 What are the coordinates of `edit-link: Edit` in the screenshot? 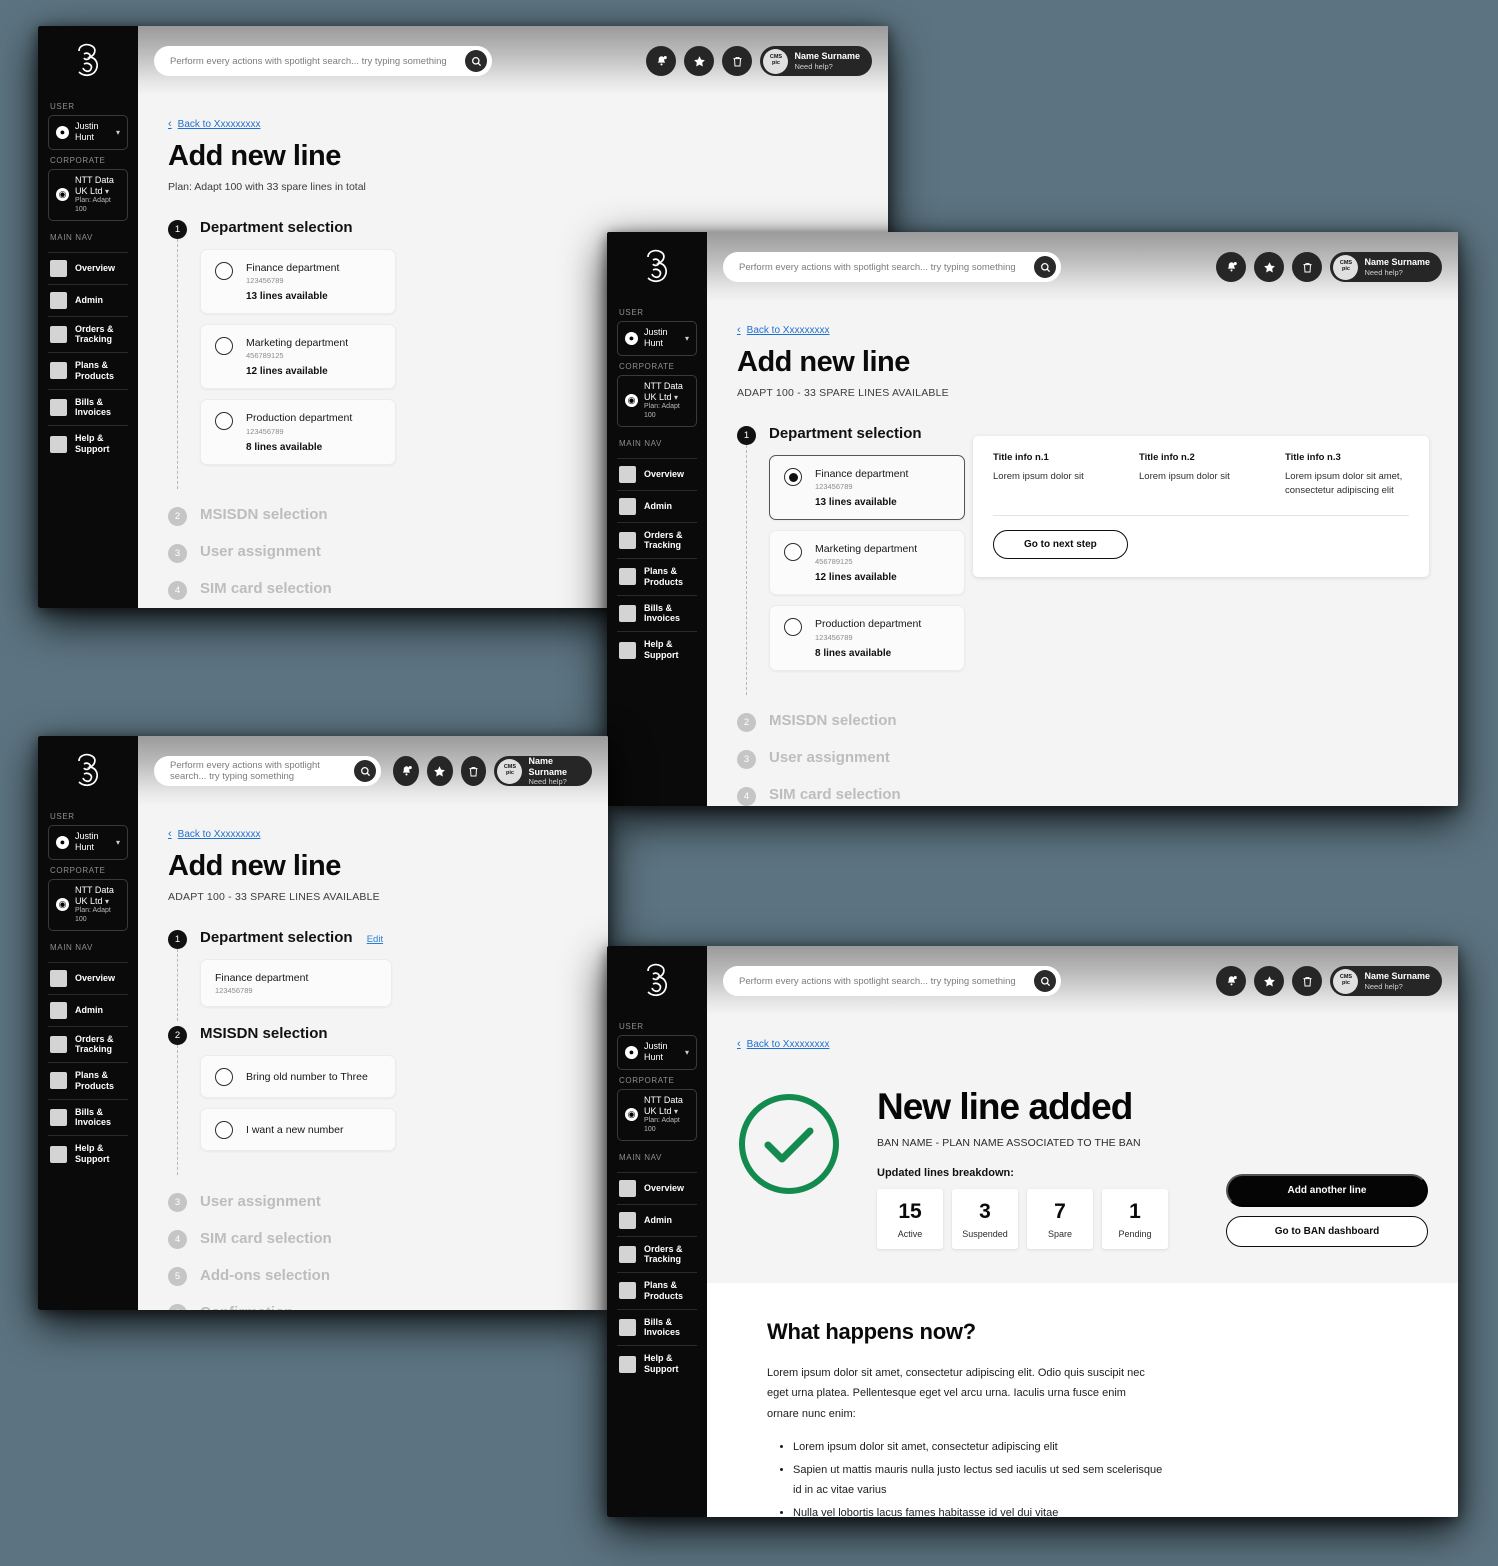 It's located at (375, 939).